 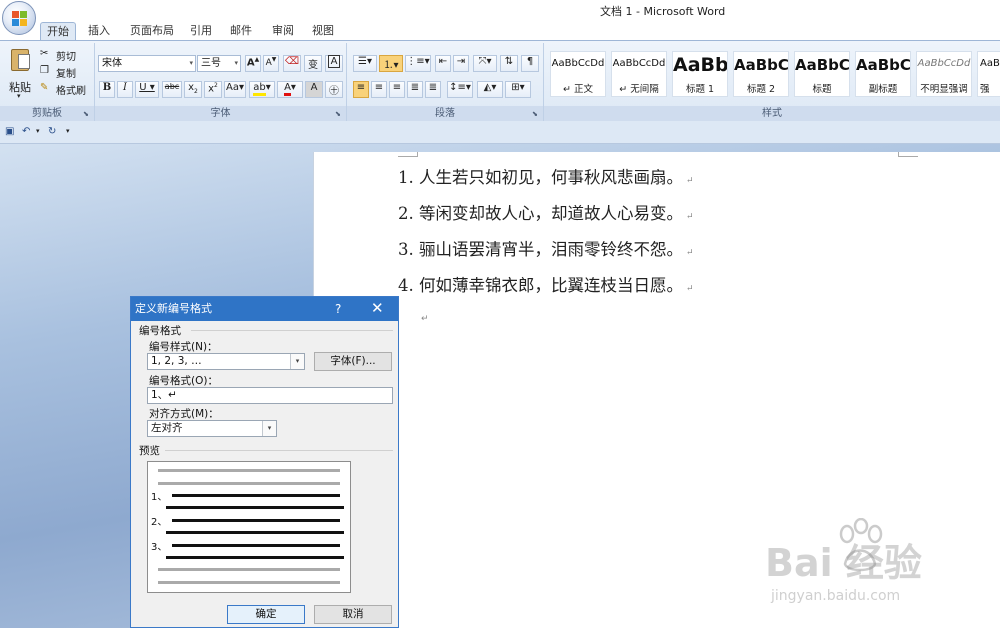 I want to click on tab-references: 引用, so click(x=201, y=31).